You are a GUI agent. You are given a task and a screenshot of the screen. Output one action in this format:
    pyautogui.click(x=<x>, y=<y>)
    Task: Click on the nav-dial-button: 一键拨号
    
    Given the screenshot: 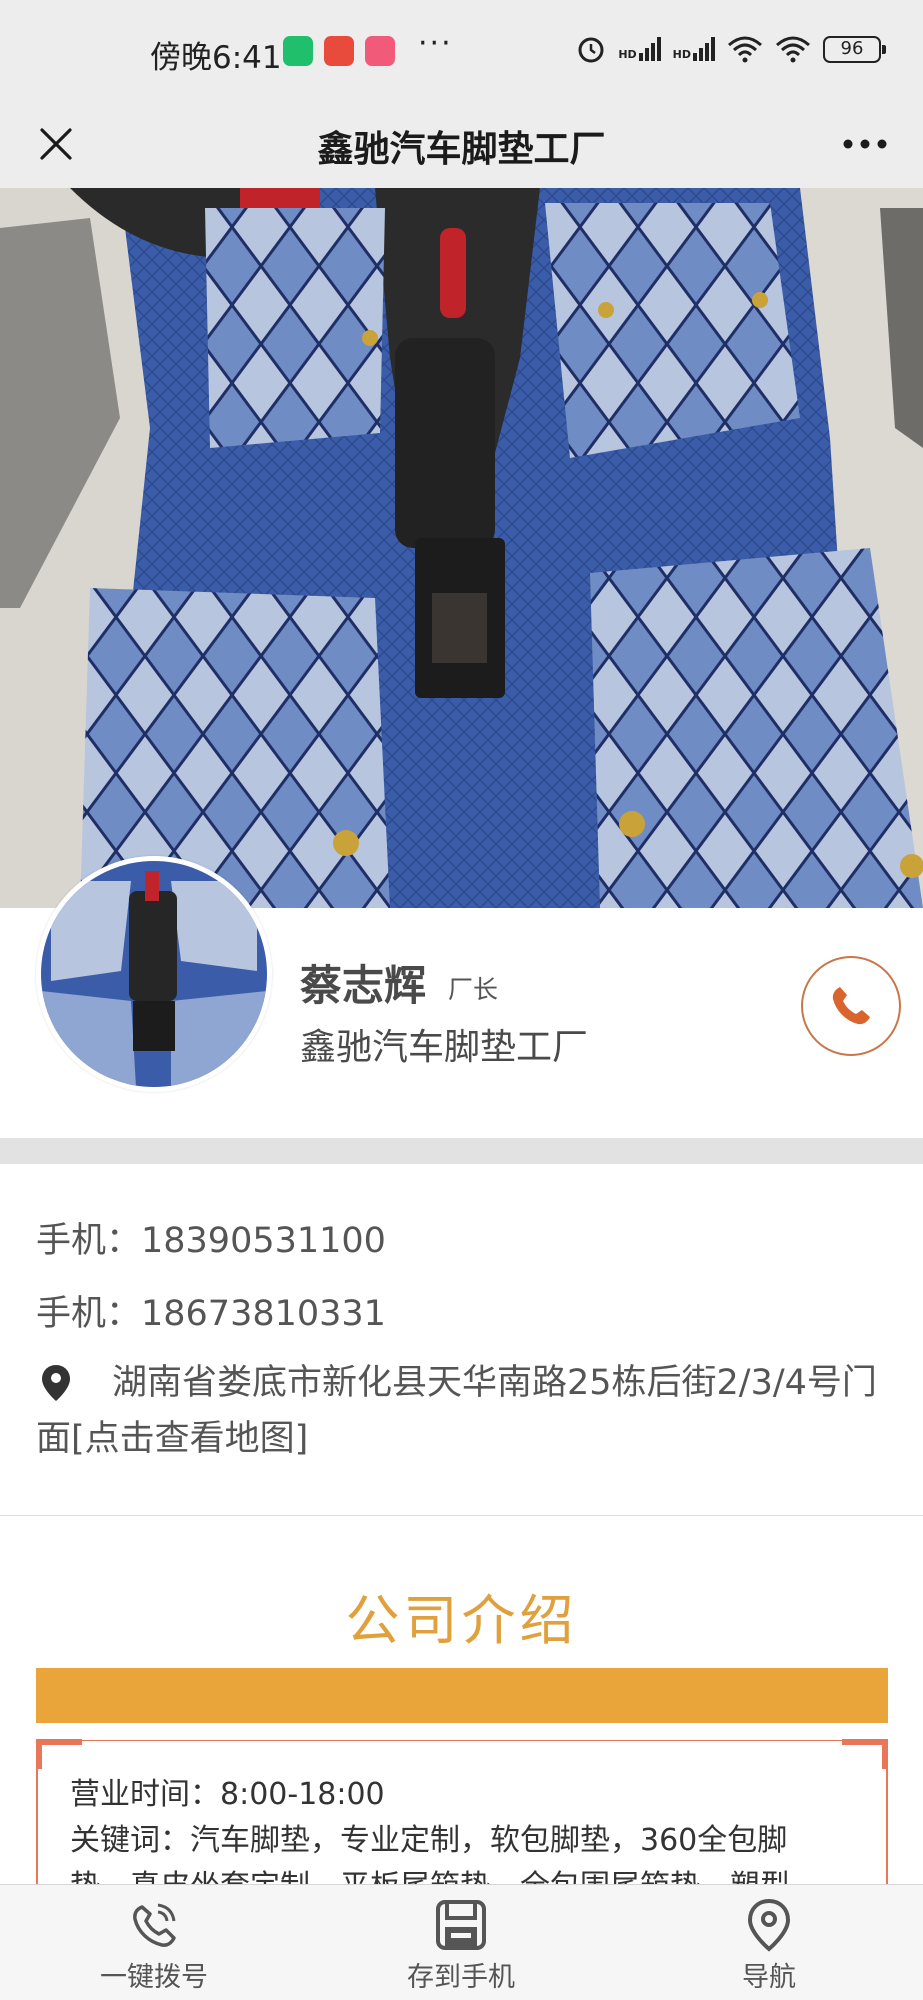 What is the action you would take?
    pyautogui.click(x=154, y=1942)
    